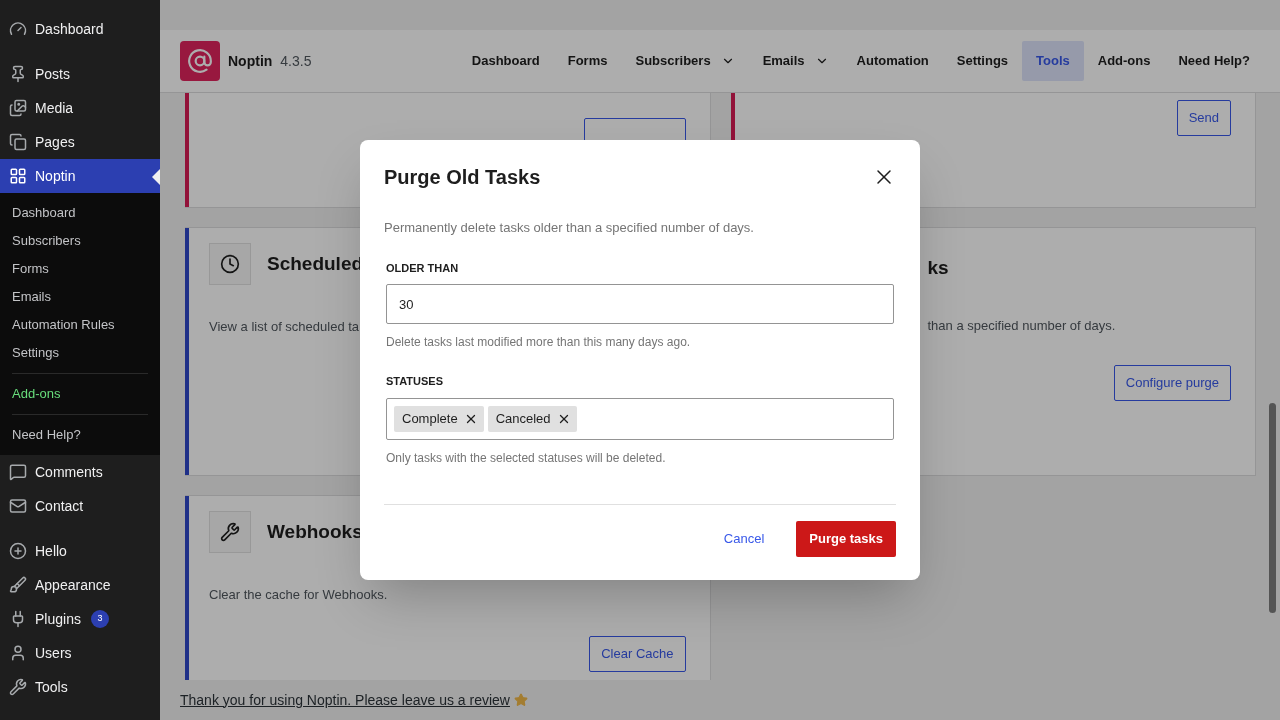 Image resolution: width=1280 pixels, height=720 pixels. Describe the element at coordinates (80, 394) in the screenshot. I see `submenu-item: Add-ons` at that location.